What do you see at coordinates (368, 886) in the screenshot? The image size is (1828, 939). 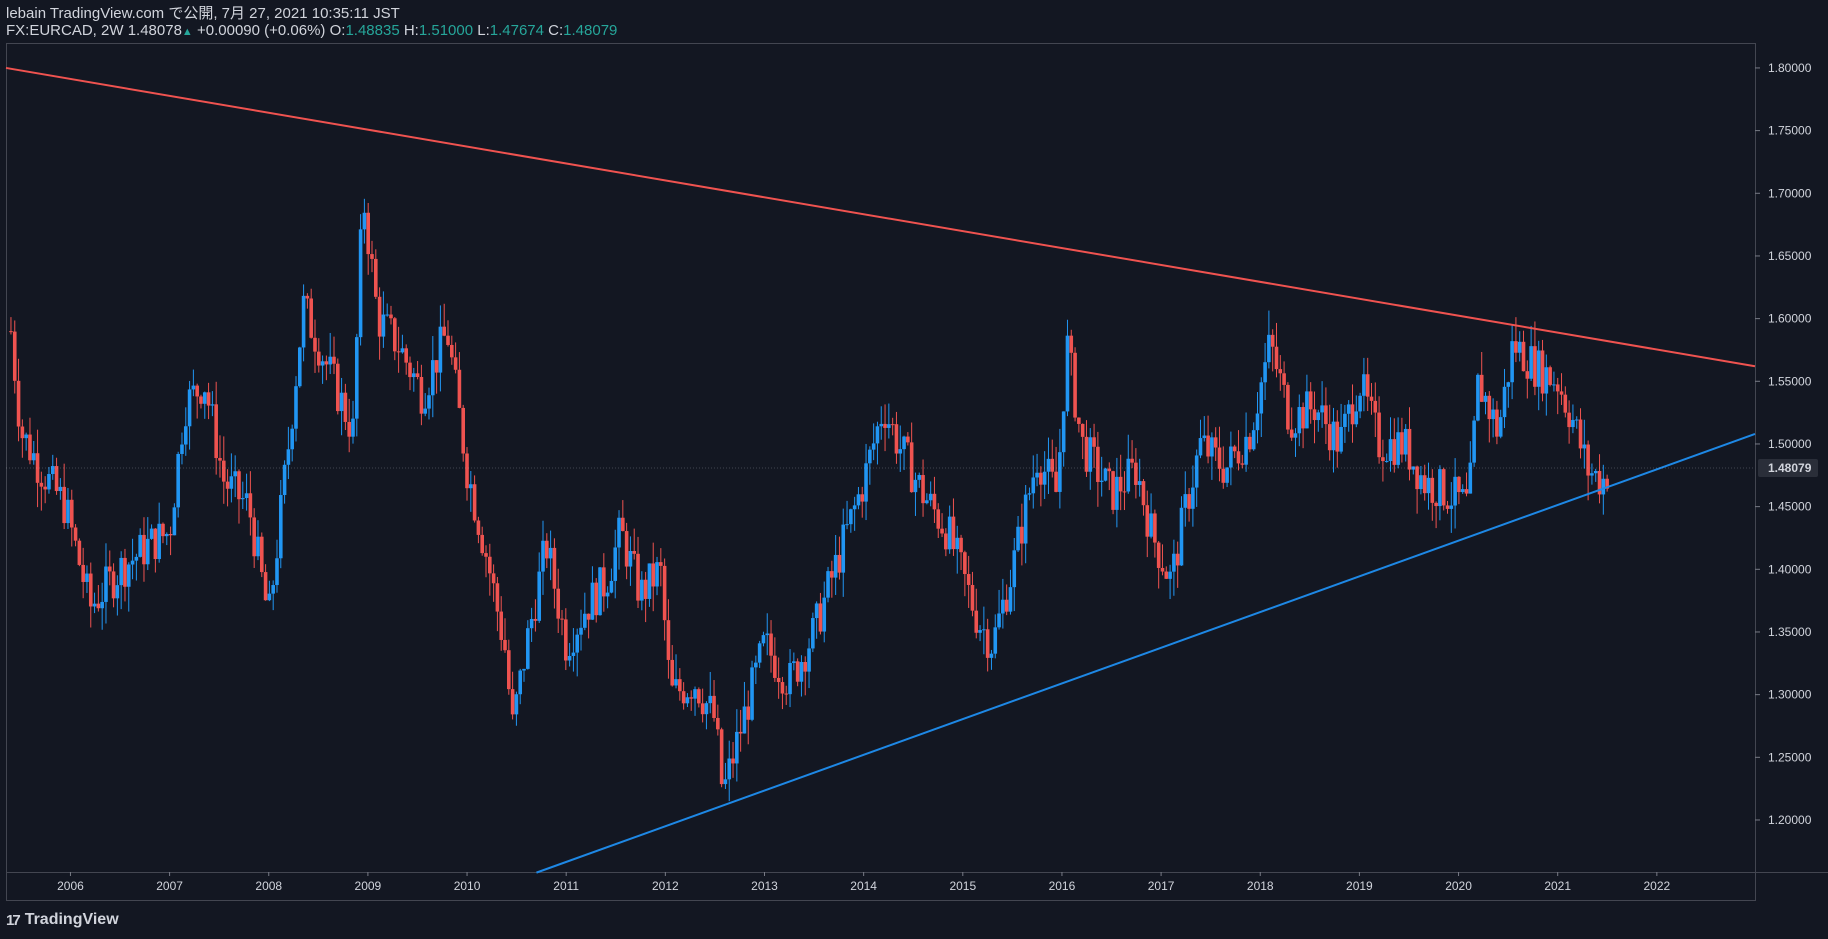 I see `year-tick-label: 2009` at bounding box center [368, 886].